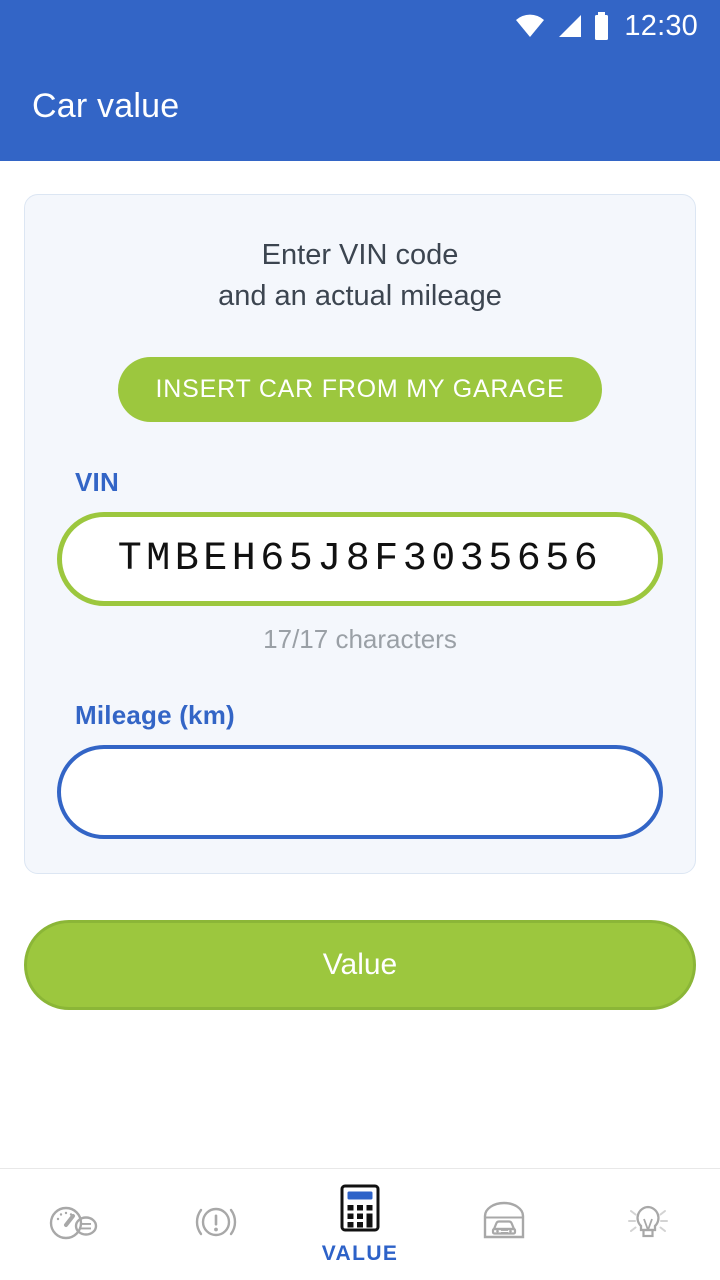 The image size is (720, 1280). I want to click on bottom-navigation-bar: VALUE, so click(360, 1224).